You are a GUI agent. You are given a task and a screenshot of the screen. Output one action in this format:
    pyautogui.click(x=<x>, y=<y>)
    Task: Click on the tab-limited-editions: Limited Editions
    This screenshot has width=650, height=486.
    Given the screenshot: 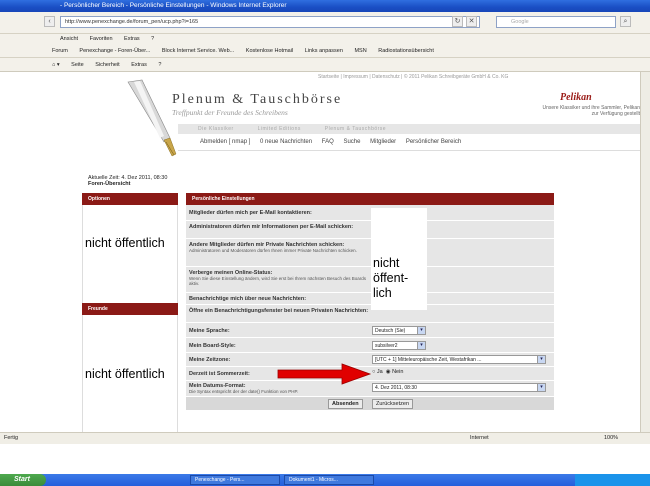 What is the action you would take?
    pyautogui.click(x=279, y=129)
    